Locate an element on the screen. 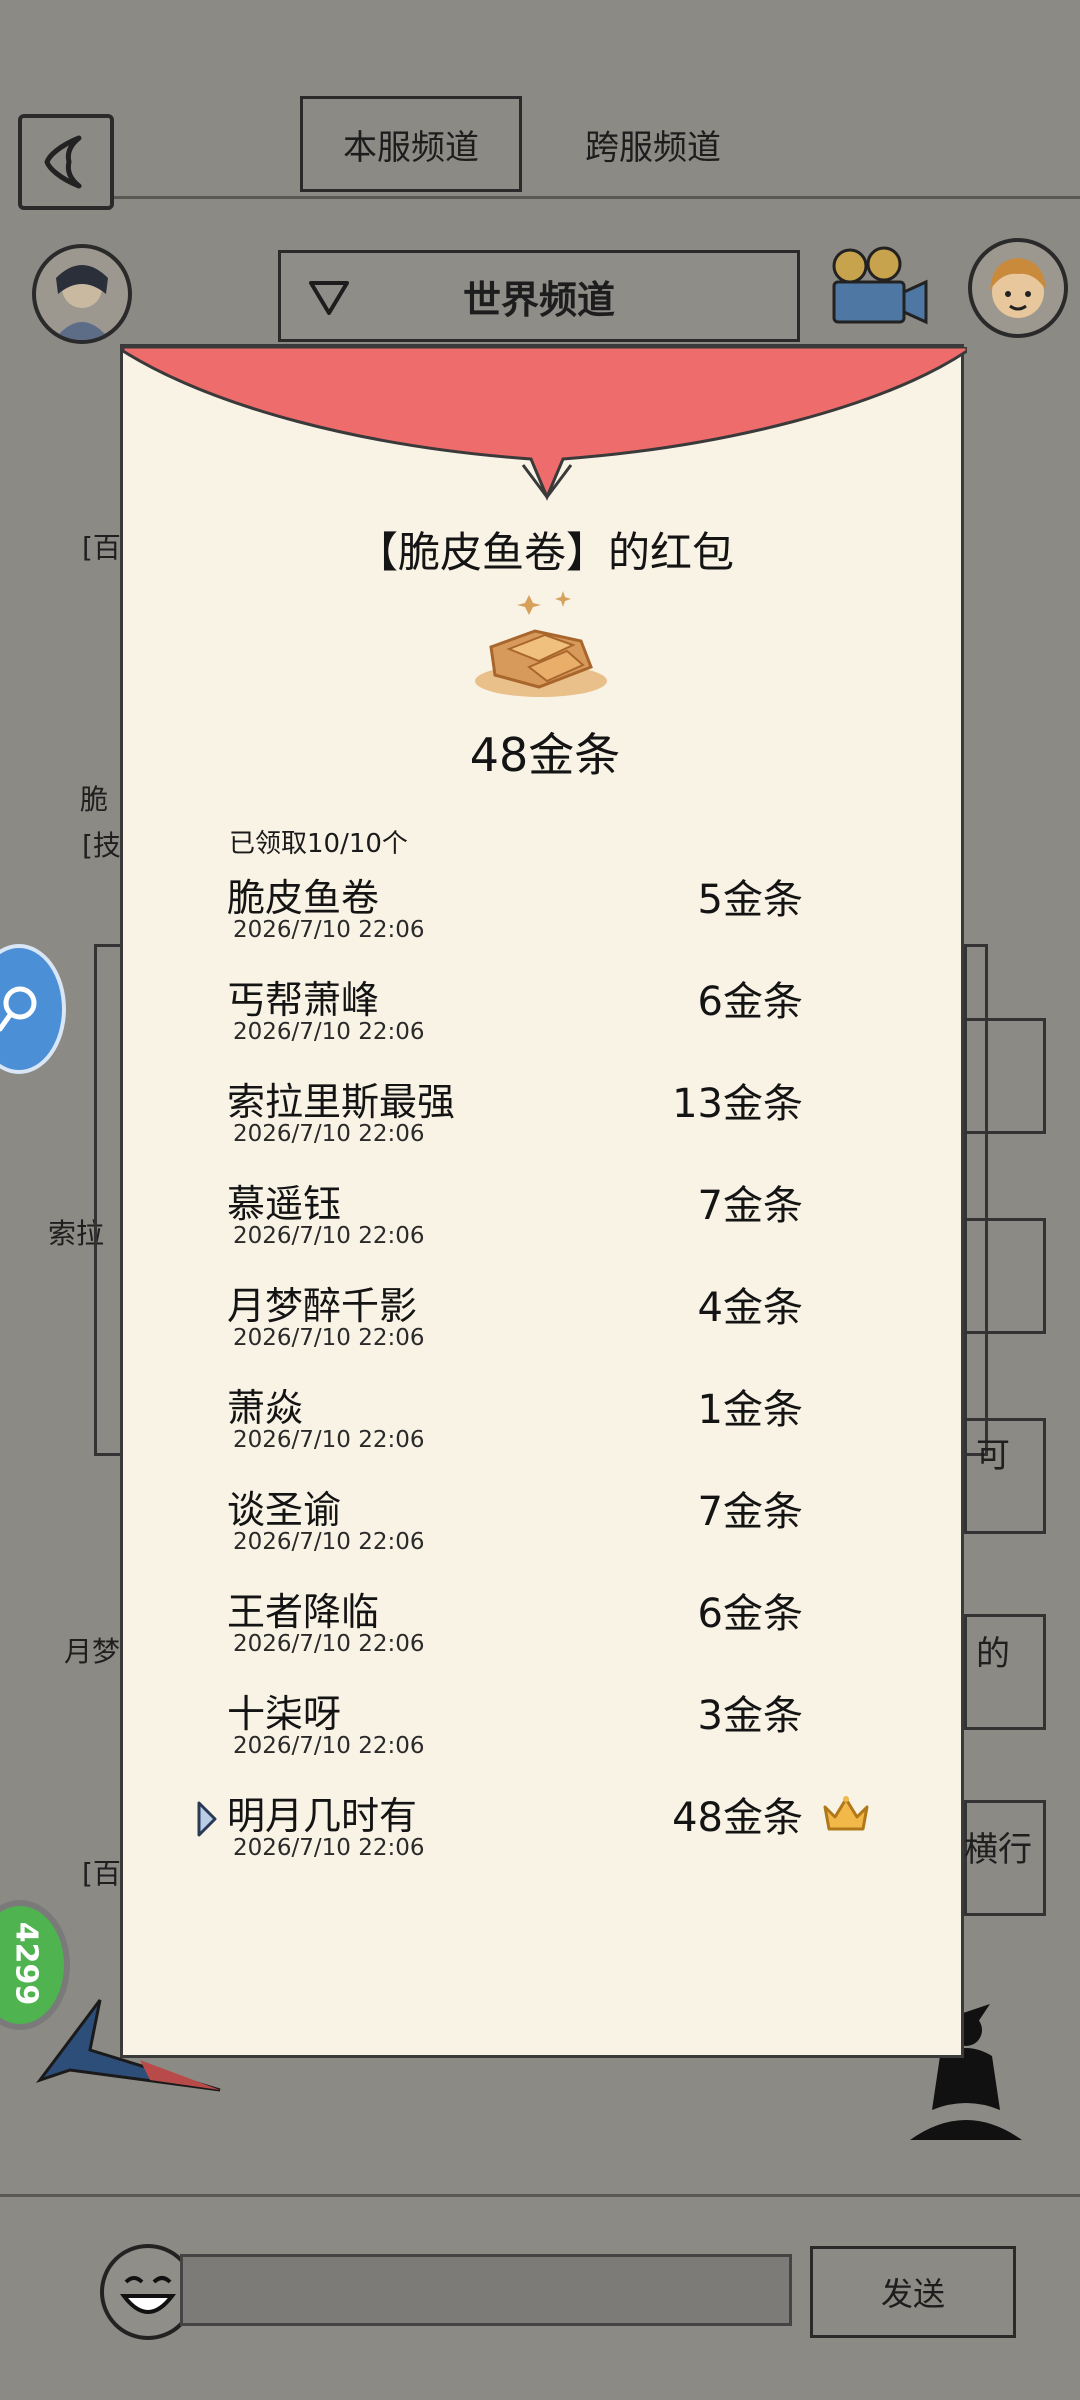  claim-row: 脆皮鱼卷 2026/7/10 22:06 5金条 is located at coordinates (545, 918).